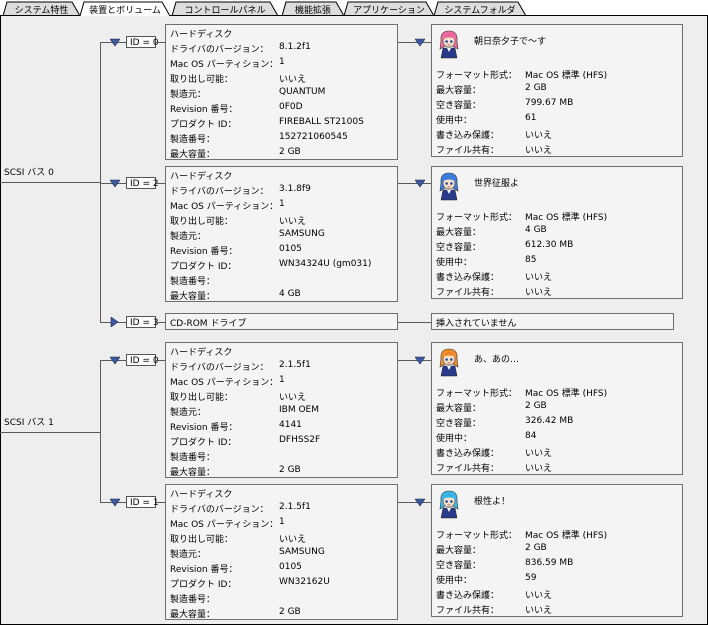 The height and width of the screenshot is (626, 708). I want to click on device-info-value: QUANTUM, so click(302, 92).